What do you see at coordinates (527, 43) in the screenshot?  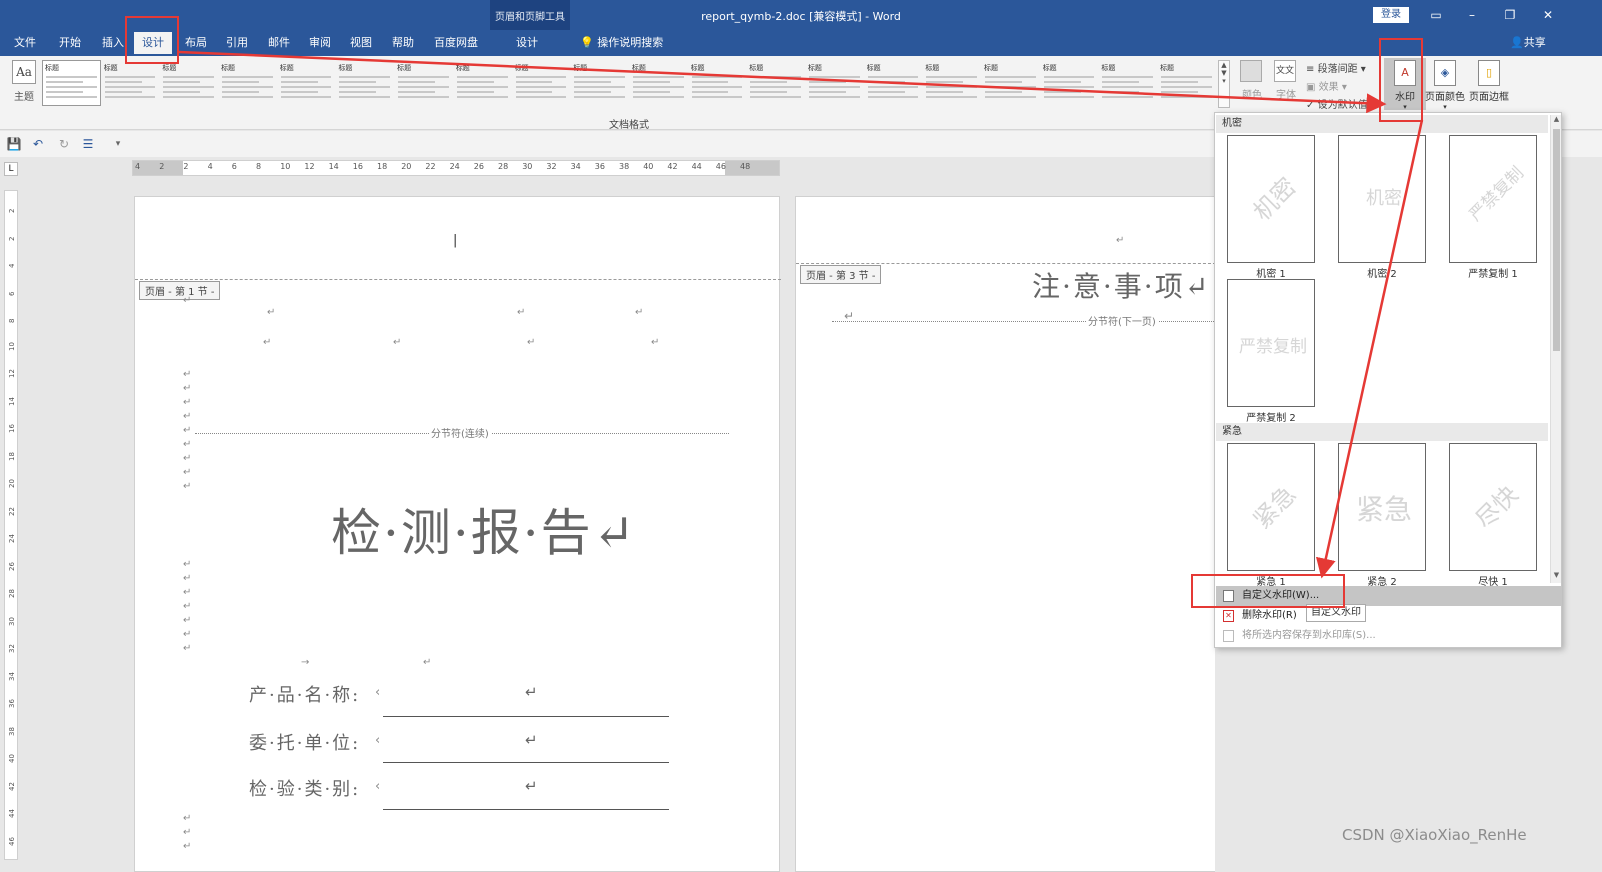 I see `tab-header-footer-design: 设计` at bounding box center [527, 43].